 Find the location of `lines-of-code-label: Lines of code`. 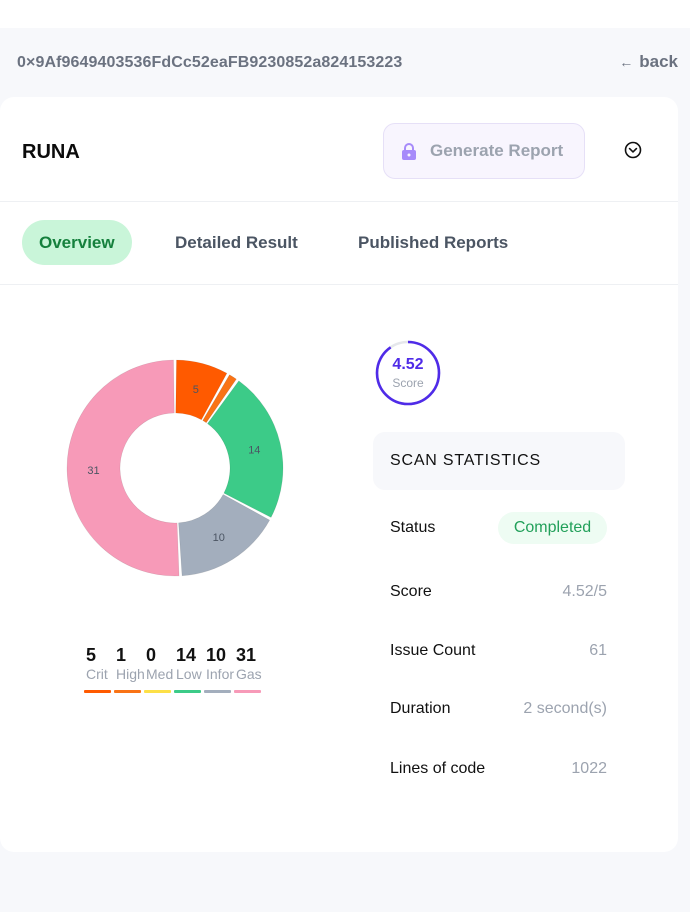

lines-of-code-label: Lines of code is located at coordinates (438, 768).